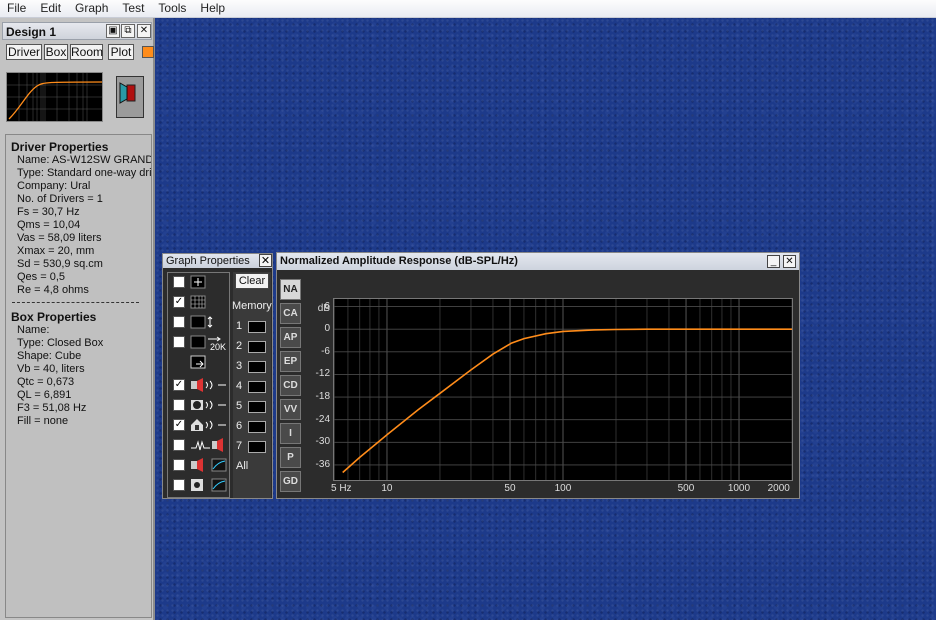 The image size is (936, 620). Describe the element at coordinates (322, 442) in the screenshot. I see `y-tick-label: -30` at that location.